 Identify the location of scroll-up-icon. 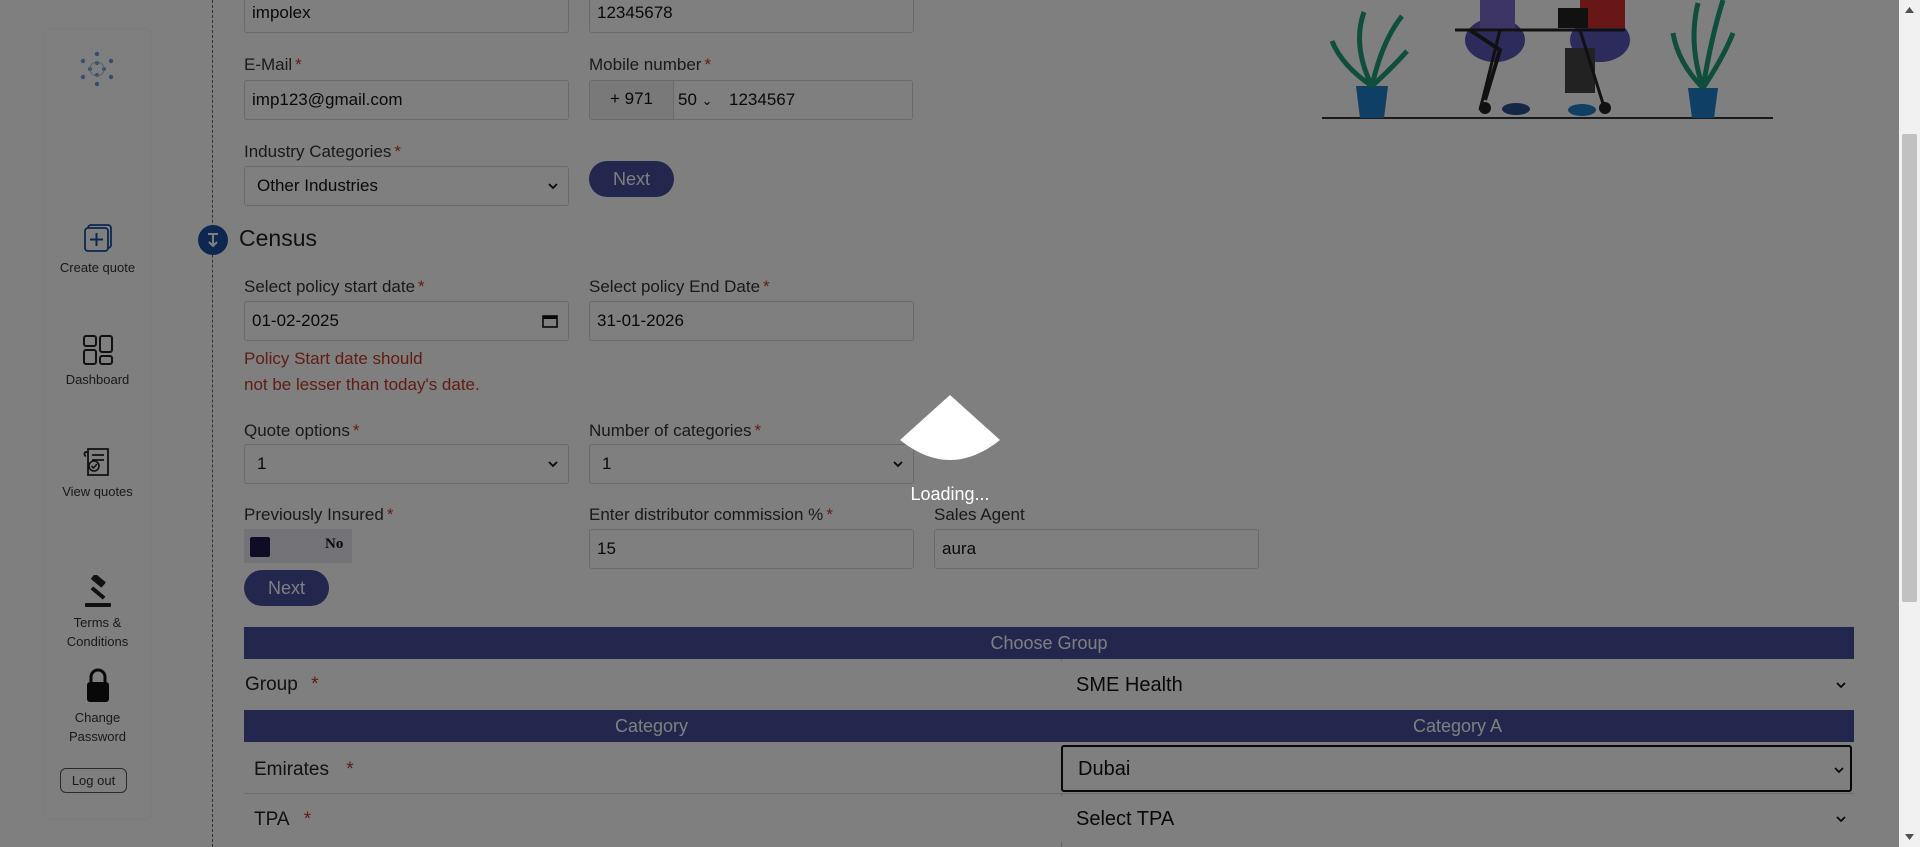
(1909, 10).